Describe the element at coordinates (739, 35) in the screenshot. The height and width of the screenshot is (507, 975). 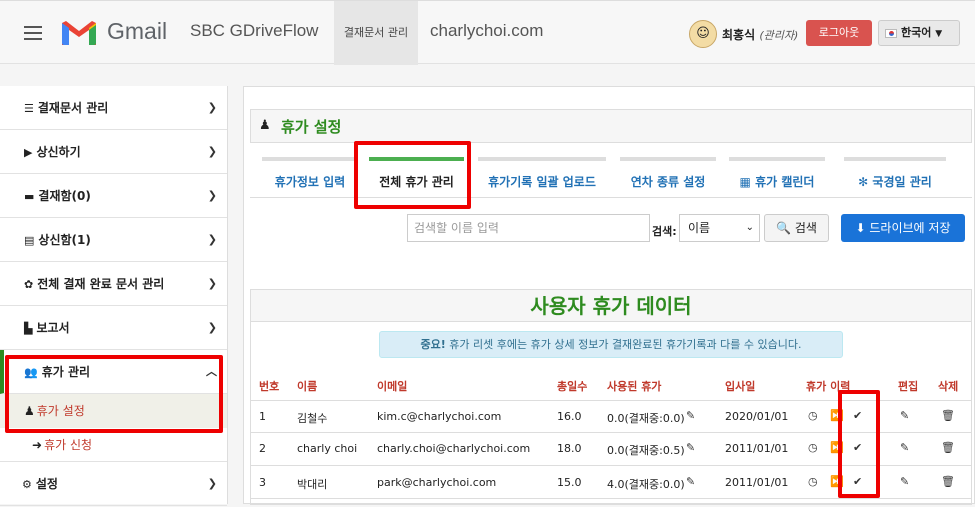
I see `user-name-text: 최홍식` at that location.